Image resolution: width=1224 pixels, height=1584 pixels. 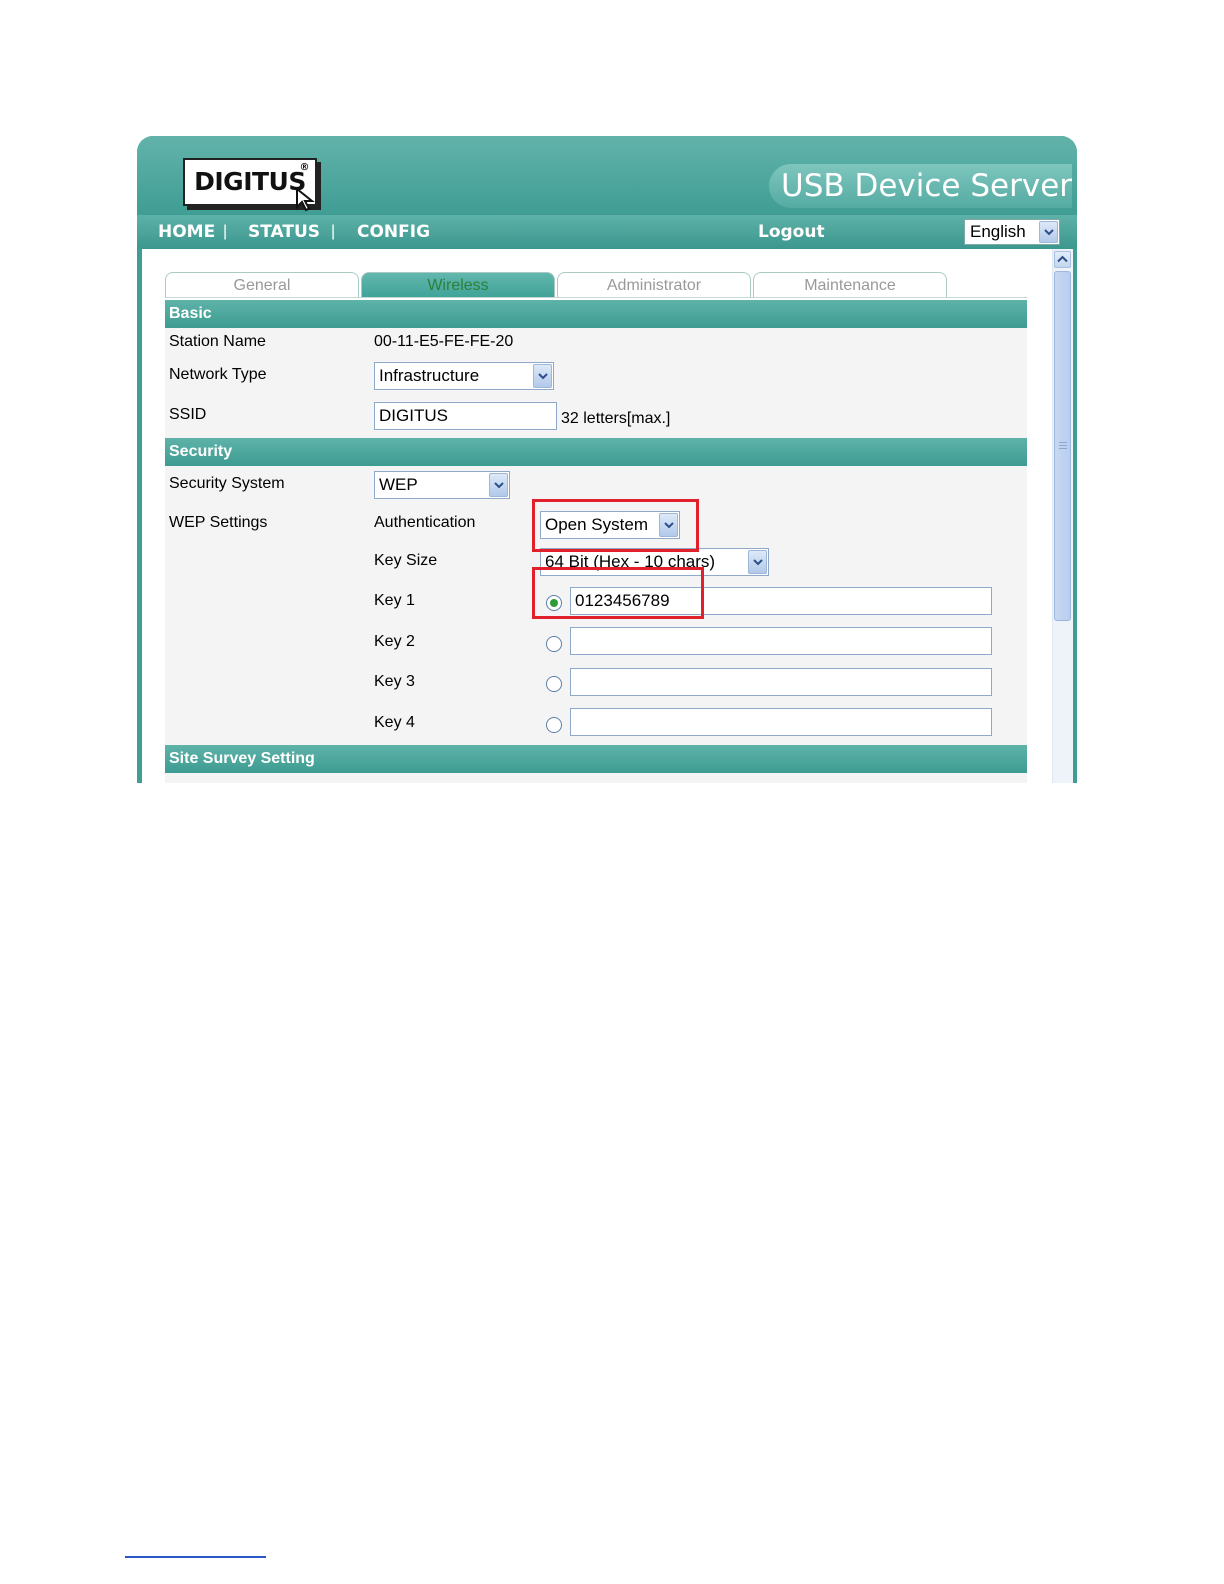 I want to click on footnote-underline, so click(x=195, y=1557).